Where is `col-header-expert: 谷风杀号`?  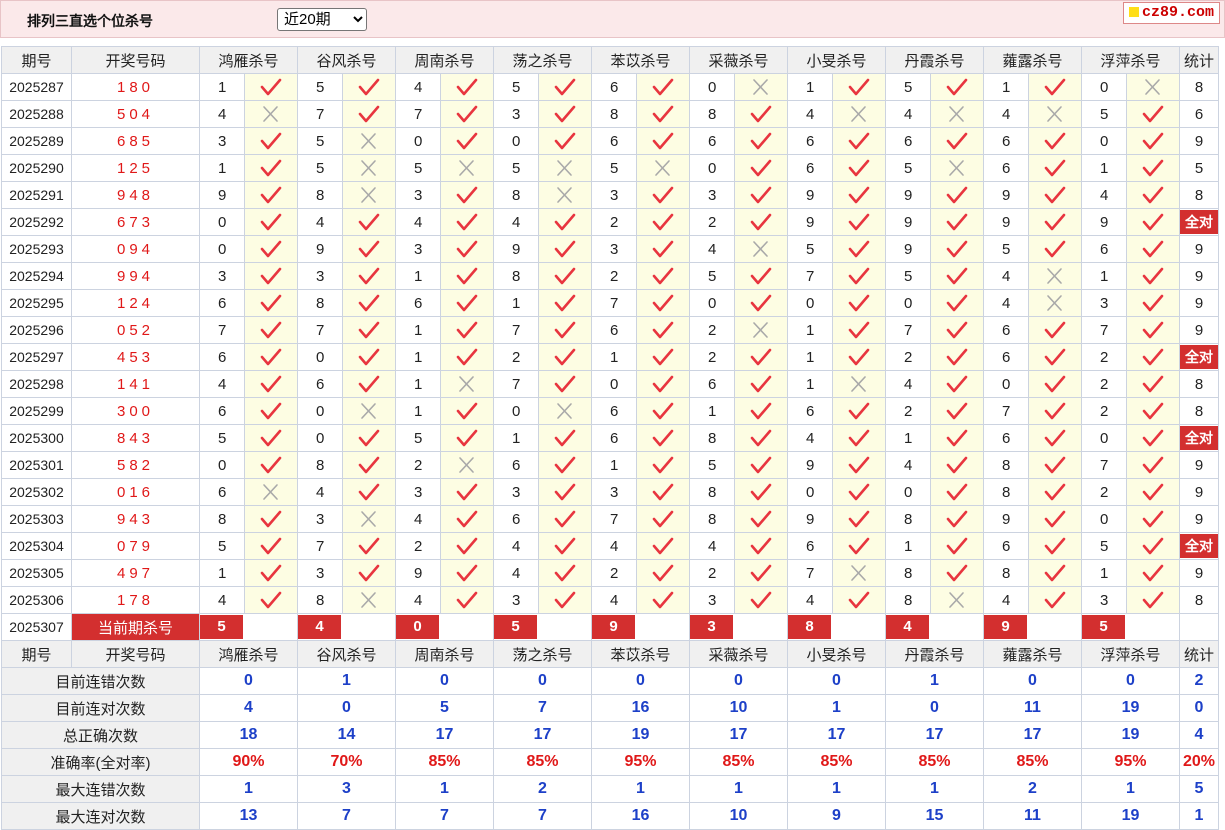 col-header-expert: 谷风杀号 is located at coordinates (346, 60).